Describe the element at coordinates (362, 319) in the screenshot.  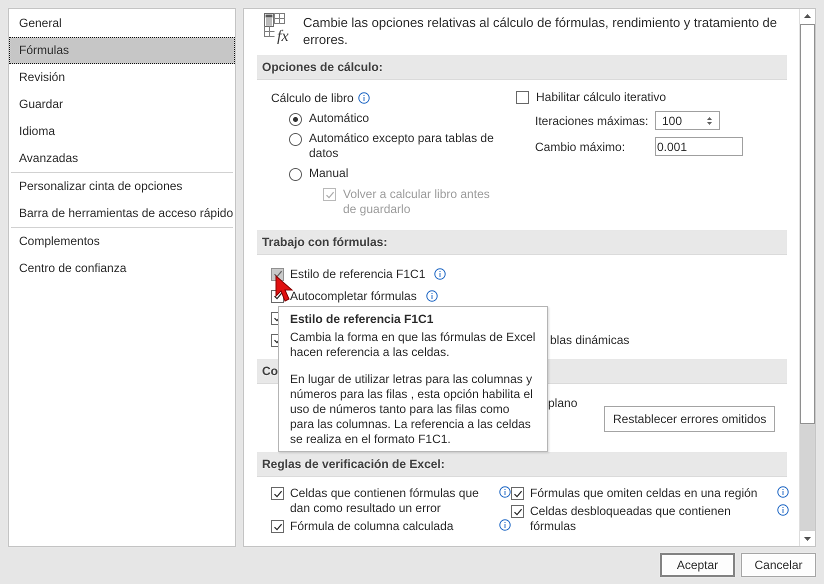
I see `tooltip-title: Estilo de referencia F1C1` at that location.